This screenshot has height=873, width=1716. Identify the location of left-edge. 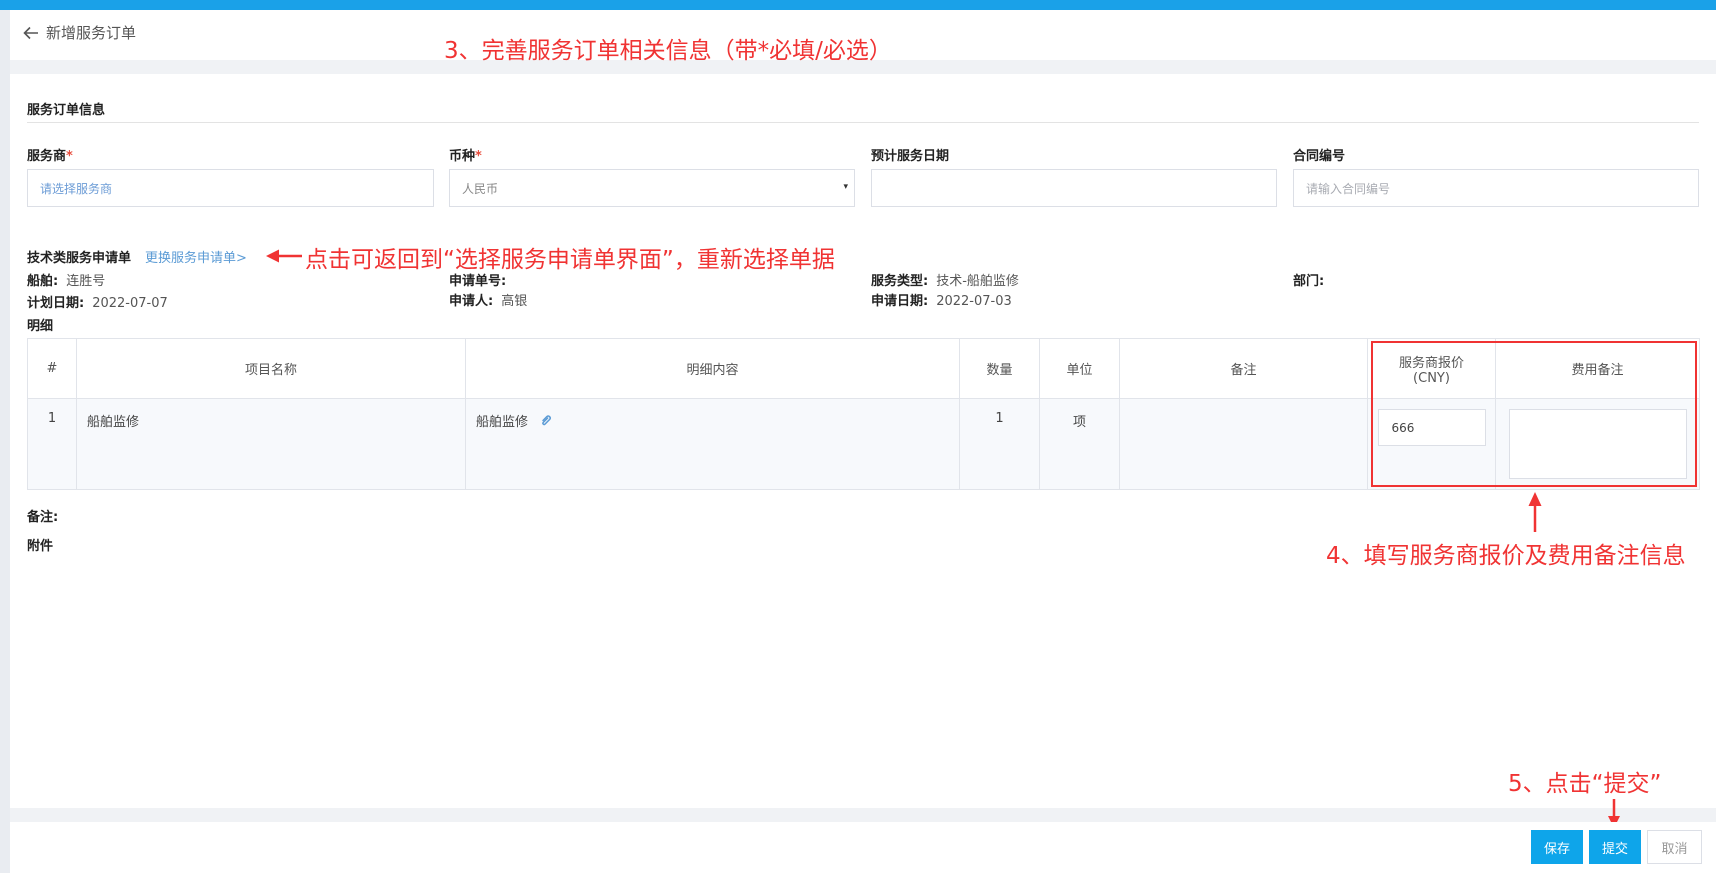
(5, 441).